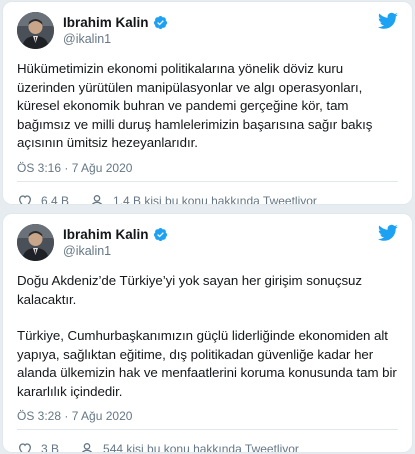 The width and height of the screenshot is (415, 454). I want to click on talking-link: 544 kişi bu konu hakkında Tweetliyor, so click(189, 447).